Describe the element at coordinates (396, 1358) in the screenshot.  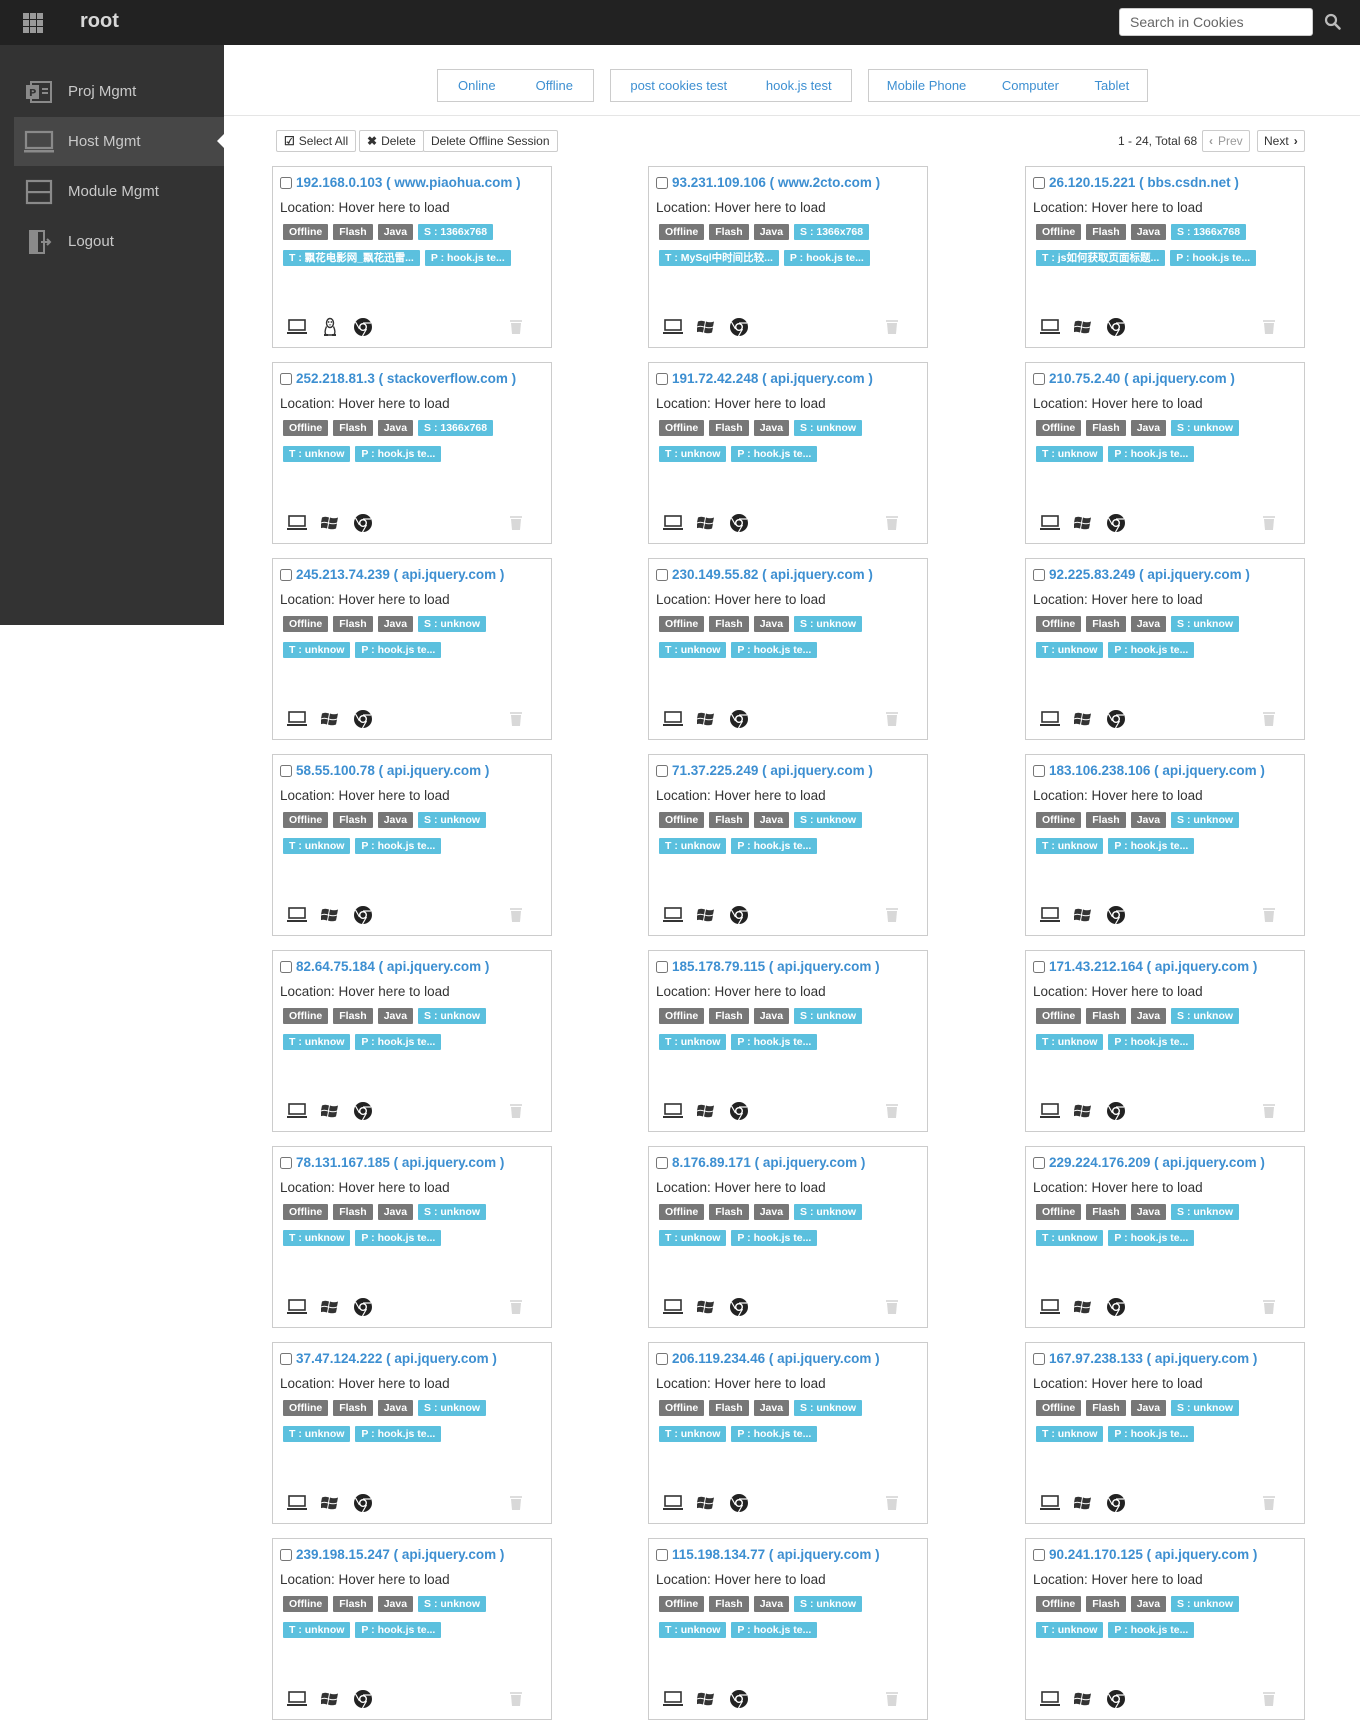
I see `host-title-text: 37.47.124.222 ( api.jquery.com )` at that location.